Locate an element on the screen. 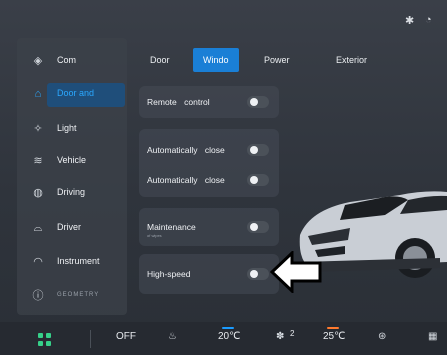 The image size is (447, 355). sidebar-item-light: ✧ Light is located at coordinates (72, 129).